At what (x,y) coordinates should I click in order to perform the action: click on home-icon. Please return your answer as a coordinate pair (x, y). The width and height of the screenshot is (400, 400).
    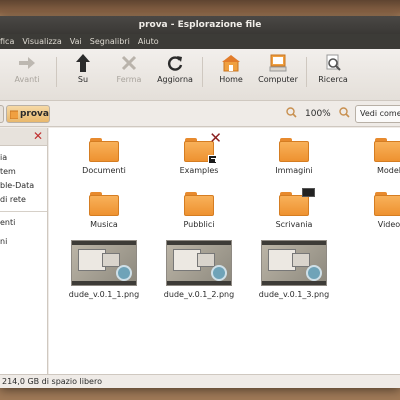
    Looking at the image, I should click on (231, 63).